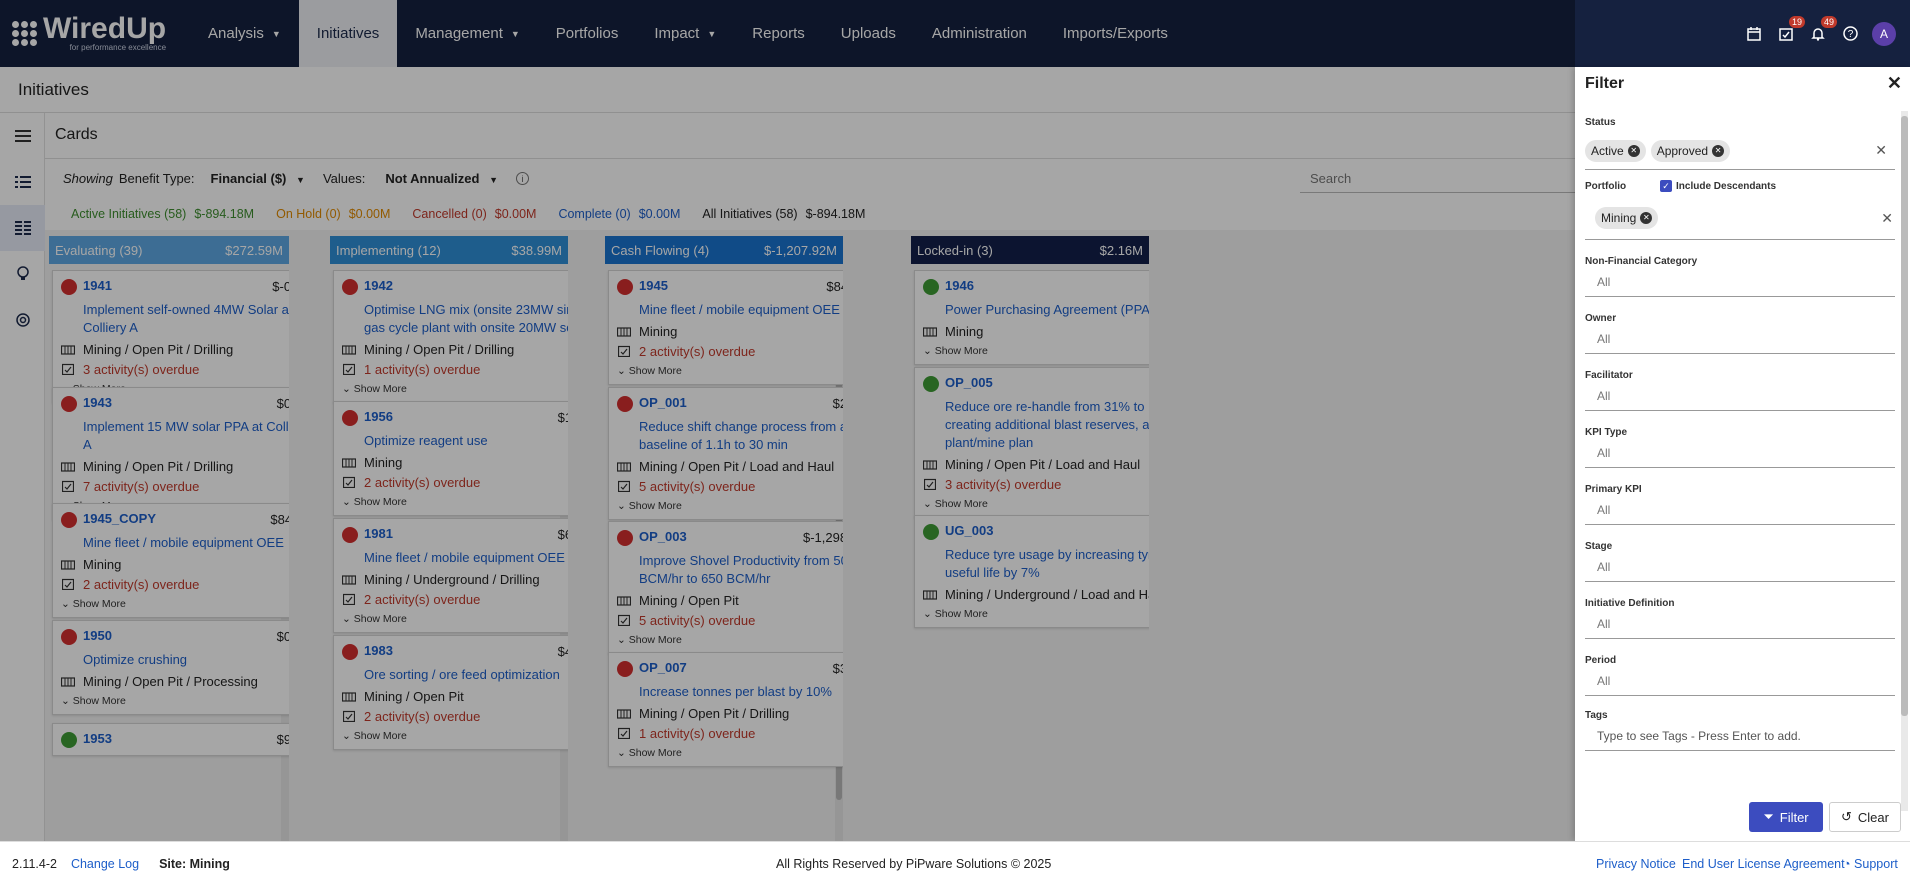 This screenshot has width=1910, height=885. I want to click on notifications-badge: 49, so click(1828, 21).